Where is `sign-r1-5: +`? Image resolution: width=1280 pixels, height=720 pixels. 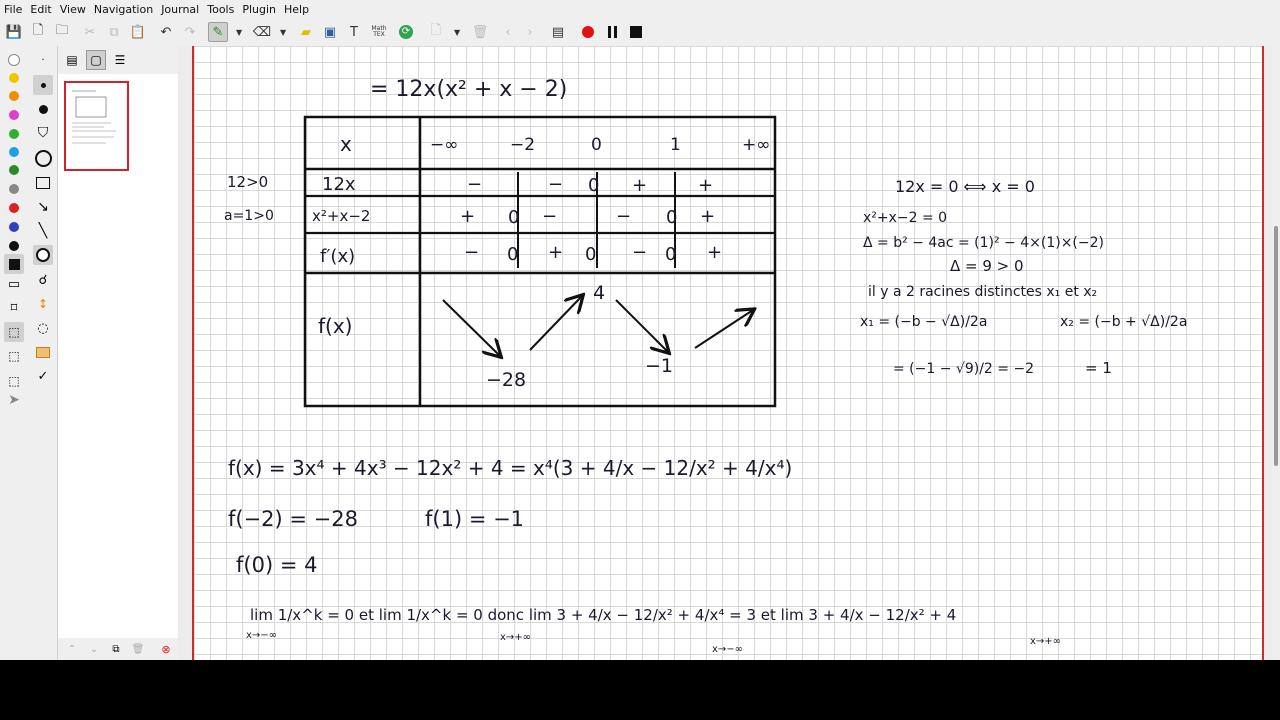 sign-r1-5: + is located at coordinates (705, 185).